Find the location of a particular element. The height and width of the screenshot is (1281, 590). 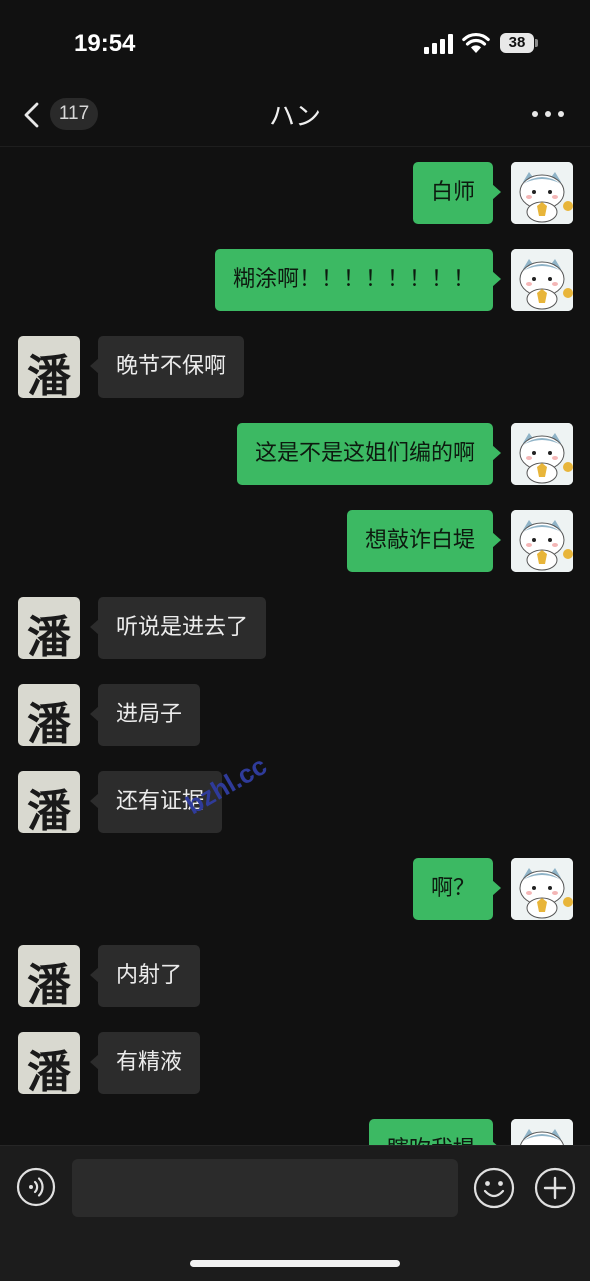

message-bubble: 内射了 is located at coordinates (145, 976).